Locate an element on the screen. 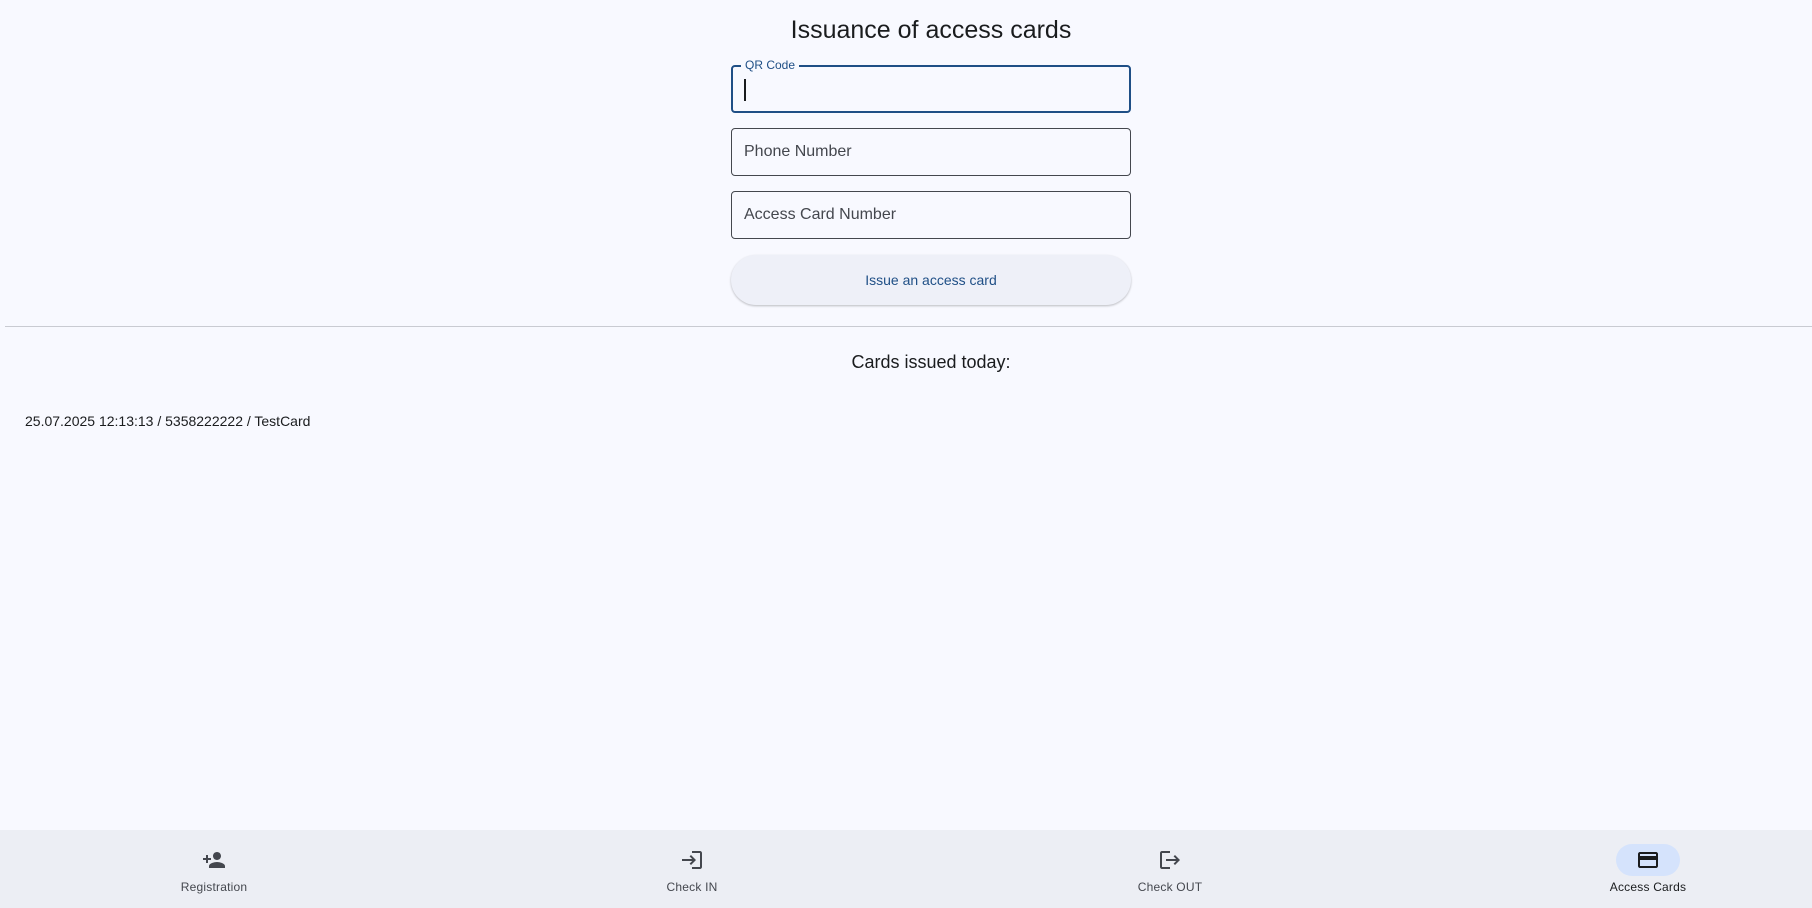 This screenshot has width=1812, height=908. login-icon is located at coordinates (692, 860).